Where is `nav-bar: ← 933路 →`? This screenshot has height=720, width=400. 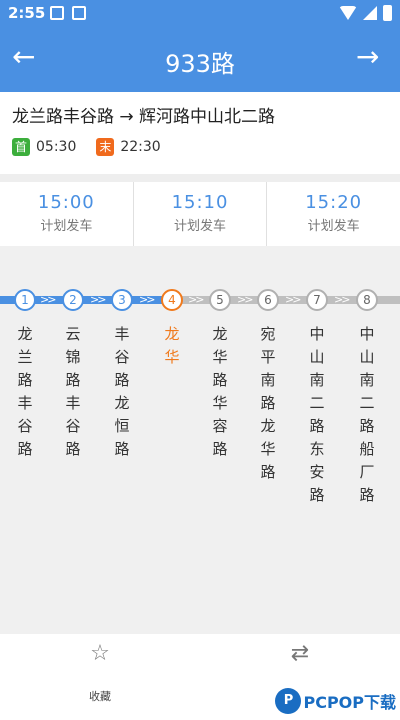 nav-bar: ← 933路 → is located at coordinates (200, 60).